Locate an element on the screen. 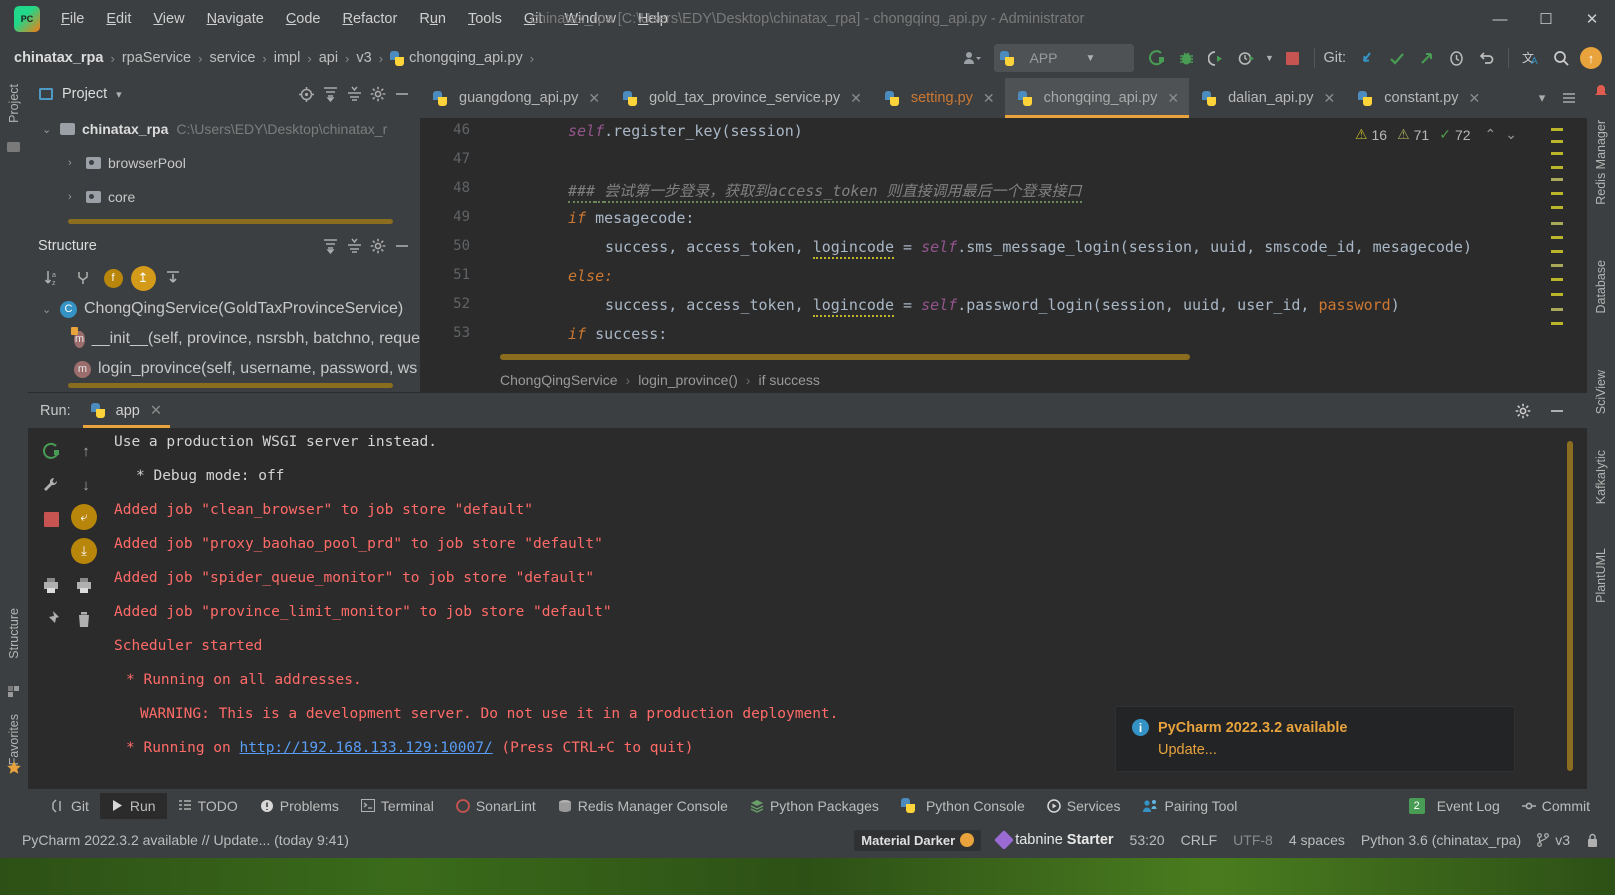  tool-window-redis-manager-console: Redis Manager Console is located at coordinates (643, 806).